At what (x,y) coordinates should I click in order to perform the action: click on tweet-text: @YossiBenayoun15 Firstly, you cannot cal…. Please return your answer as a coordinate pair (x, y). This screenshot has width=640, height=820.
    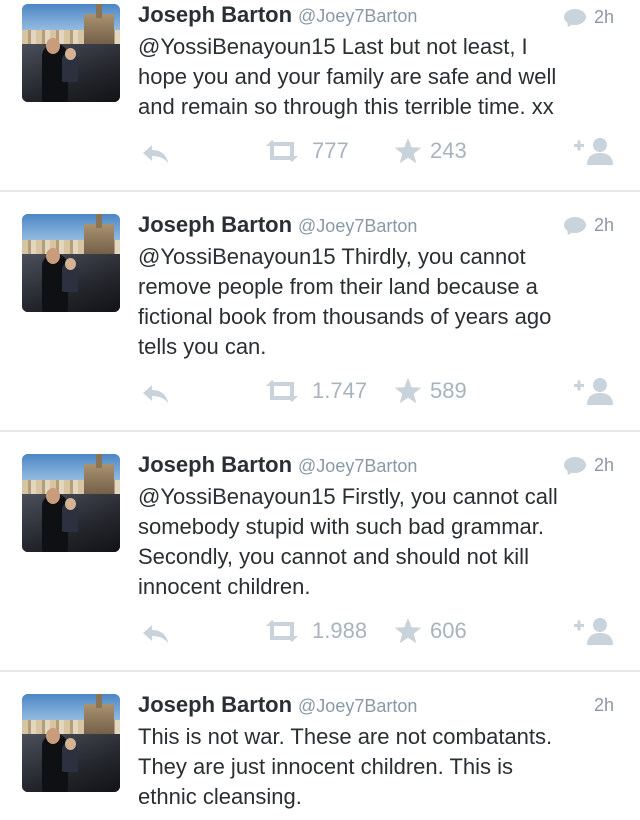
    Looking at the image, I should click on (348, 541).